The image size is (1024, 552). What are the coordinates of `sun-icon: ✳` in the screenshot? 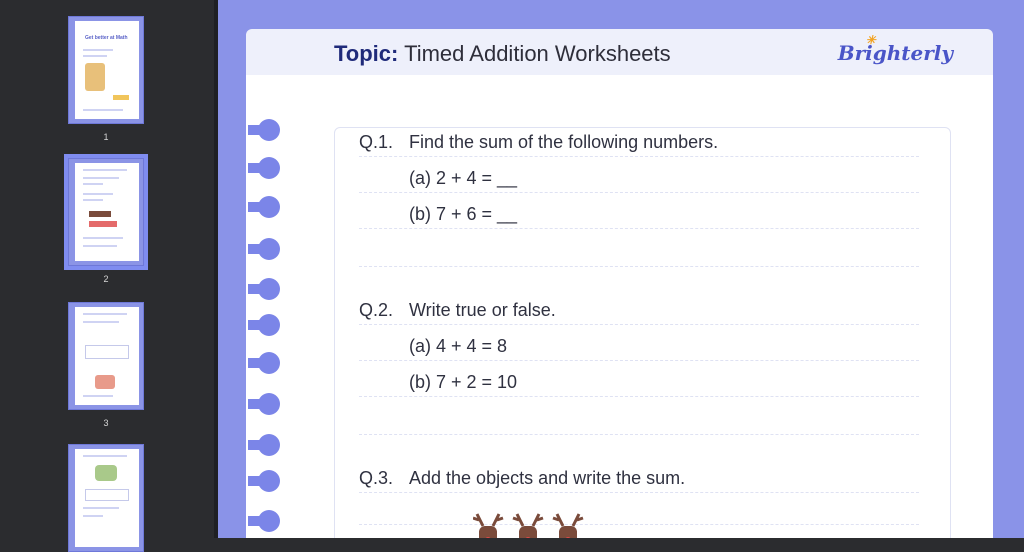 It's located at (870, 40).